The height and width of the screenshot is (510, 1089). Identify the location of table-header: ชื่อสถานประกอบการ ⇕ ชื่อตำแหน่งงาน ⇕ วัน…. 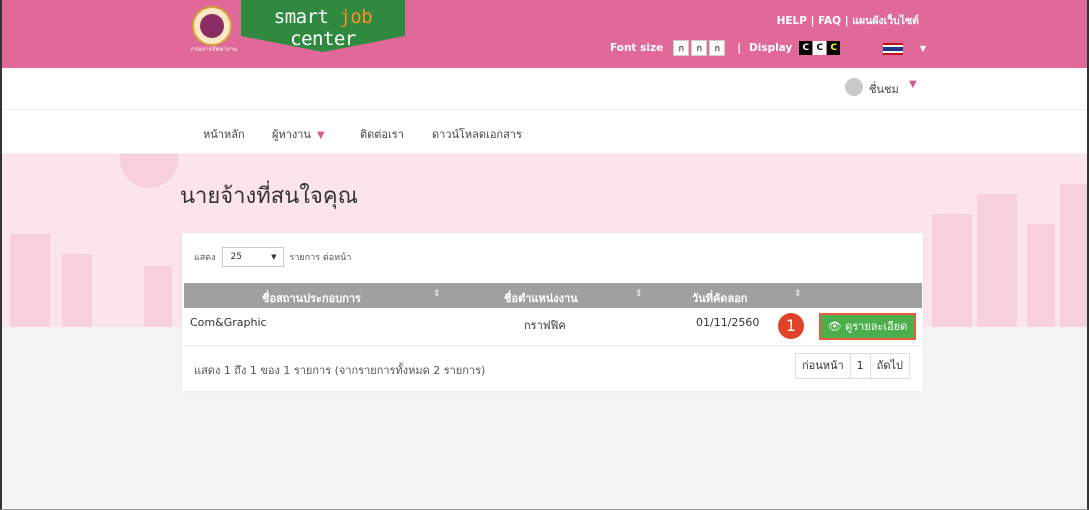
(553, 295).